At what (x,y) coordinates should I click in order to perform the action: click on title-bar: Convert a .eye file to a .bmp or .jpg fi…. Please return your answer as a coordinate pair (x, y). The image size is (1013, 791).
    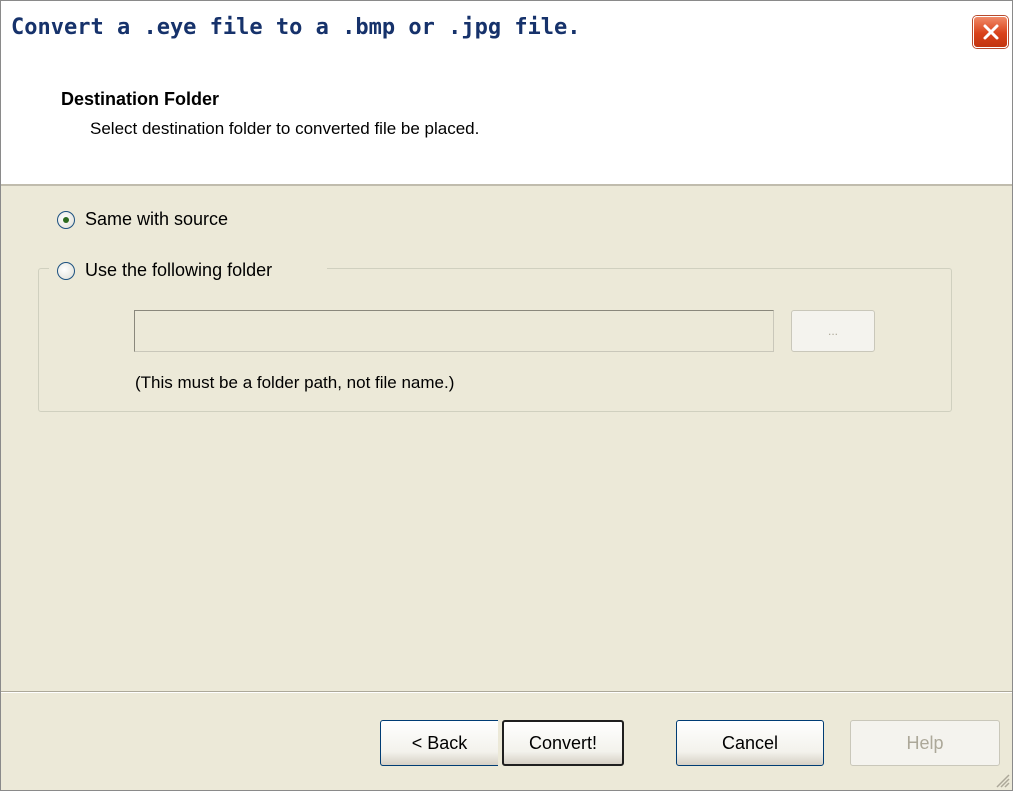
    Looking at the image, I should click on (506, 43).